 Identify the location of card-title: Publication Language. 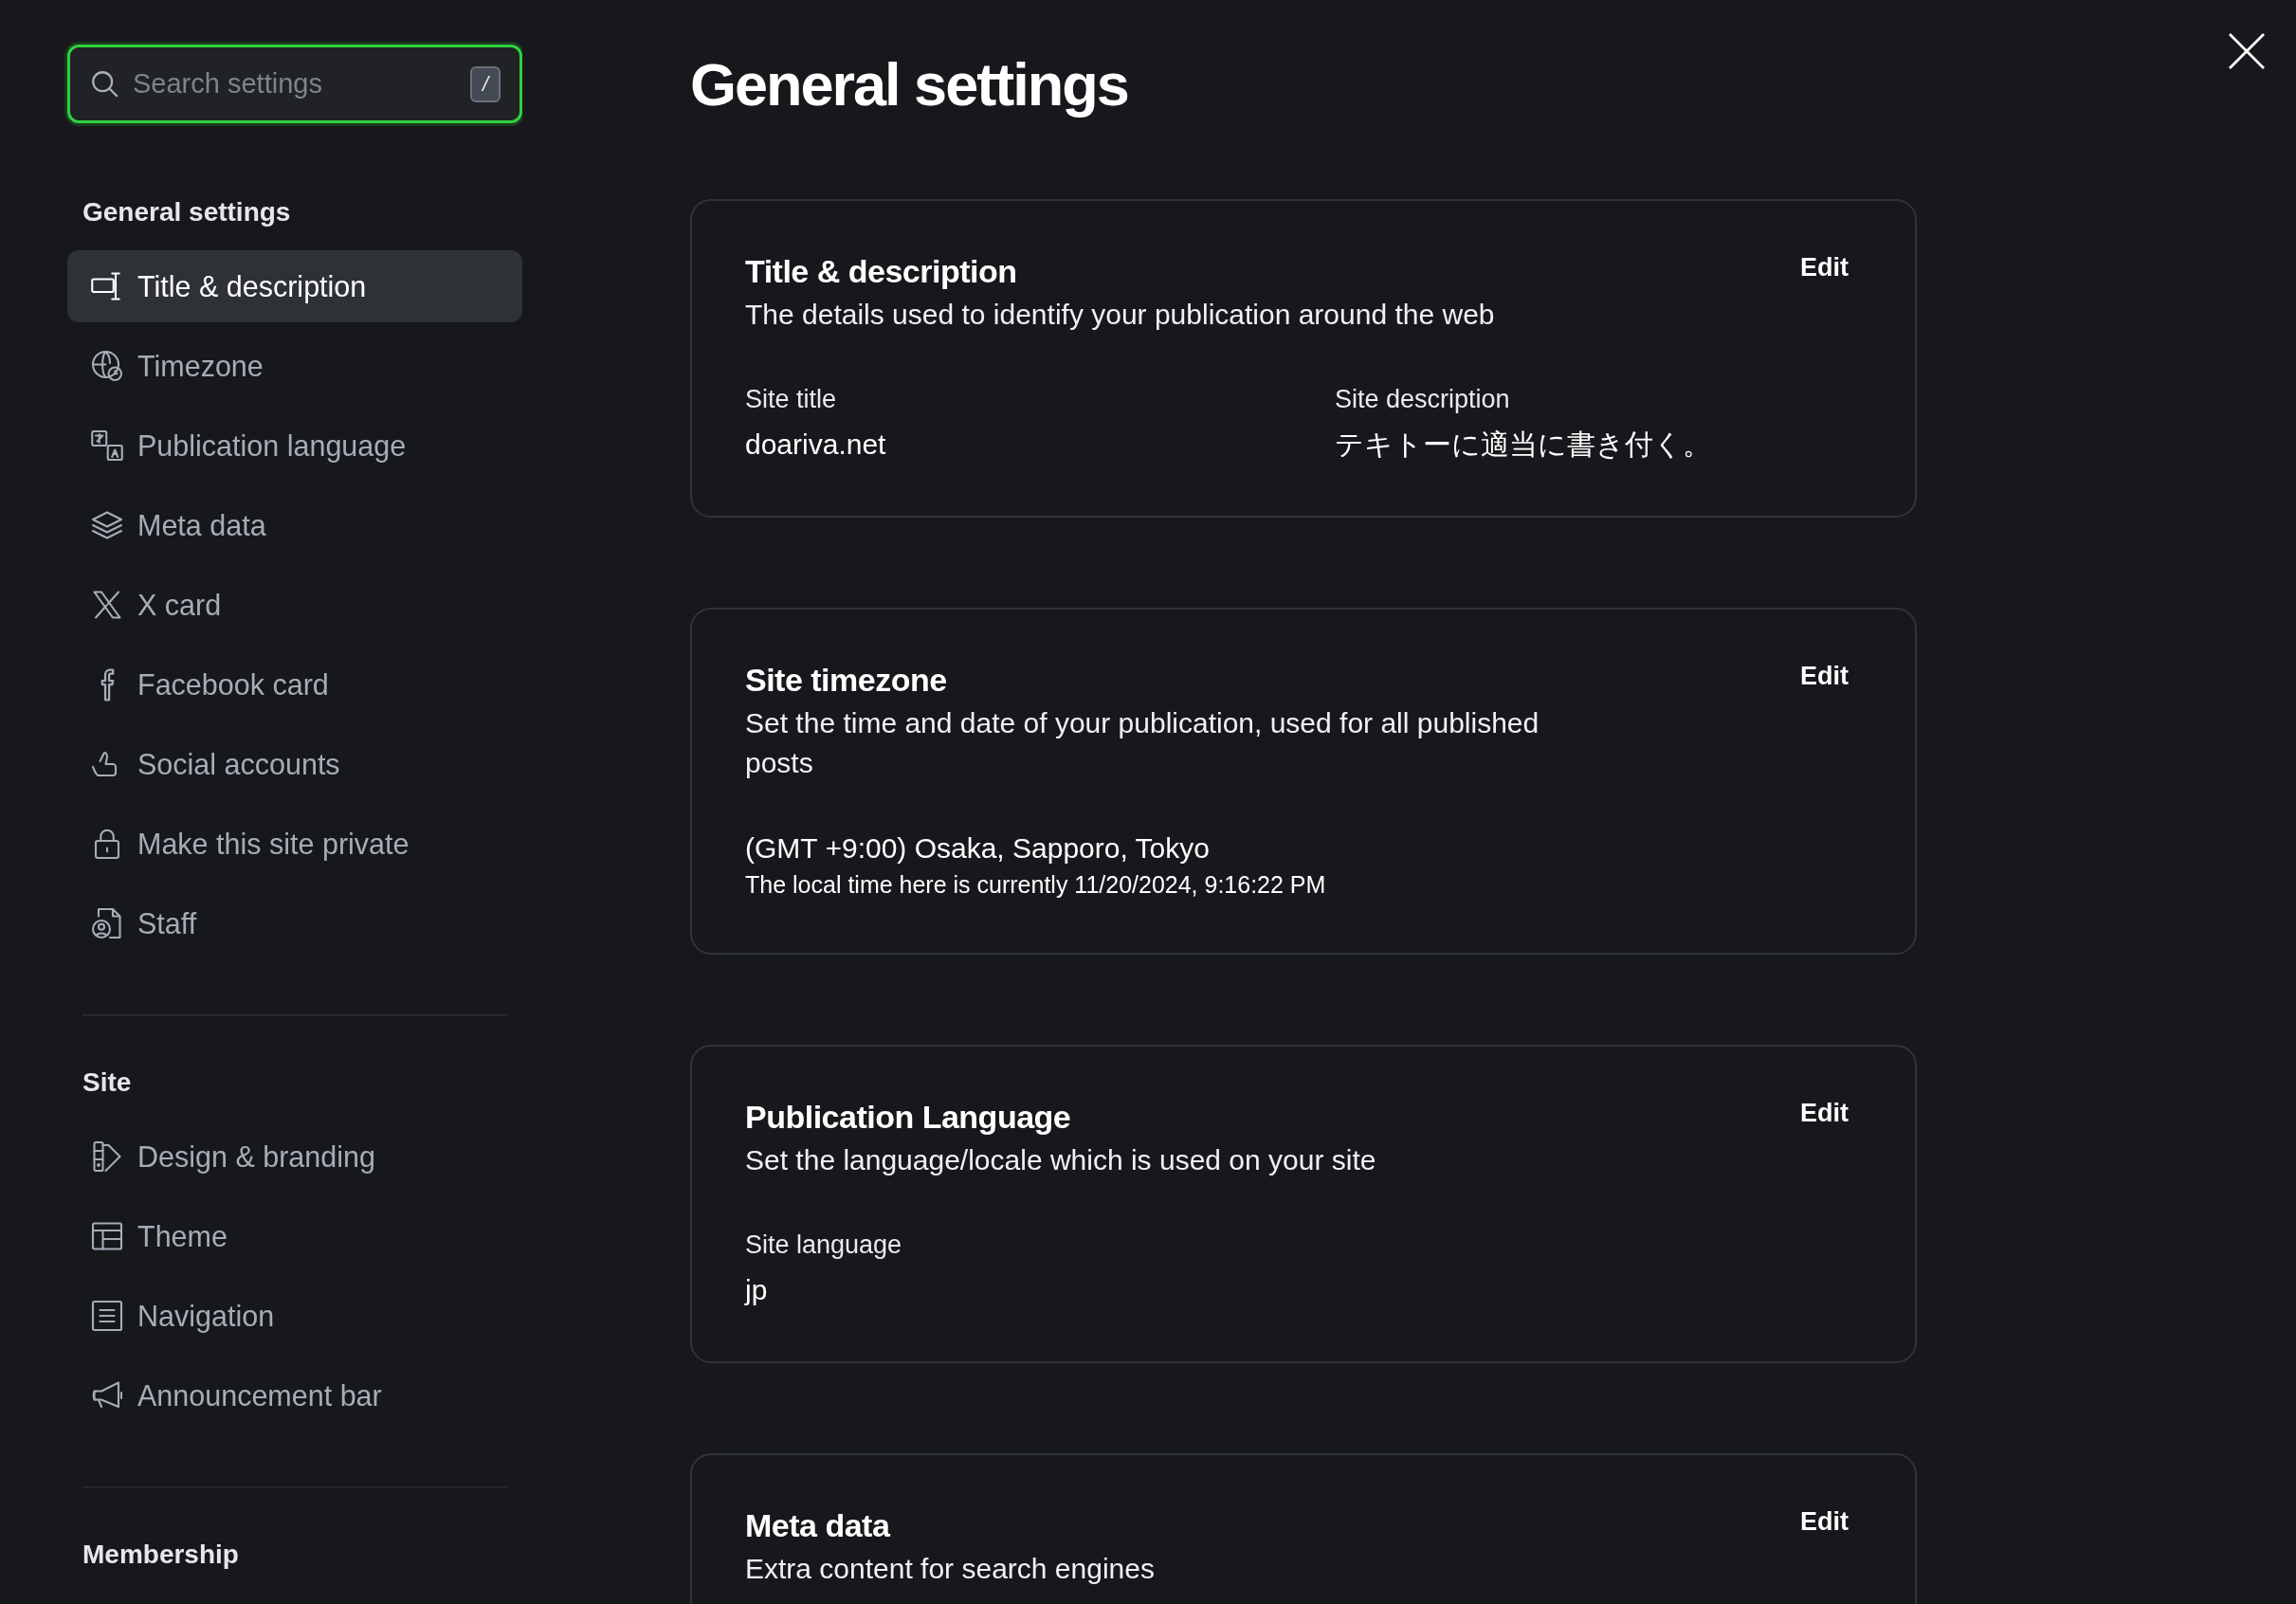
(908, 1117).